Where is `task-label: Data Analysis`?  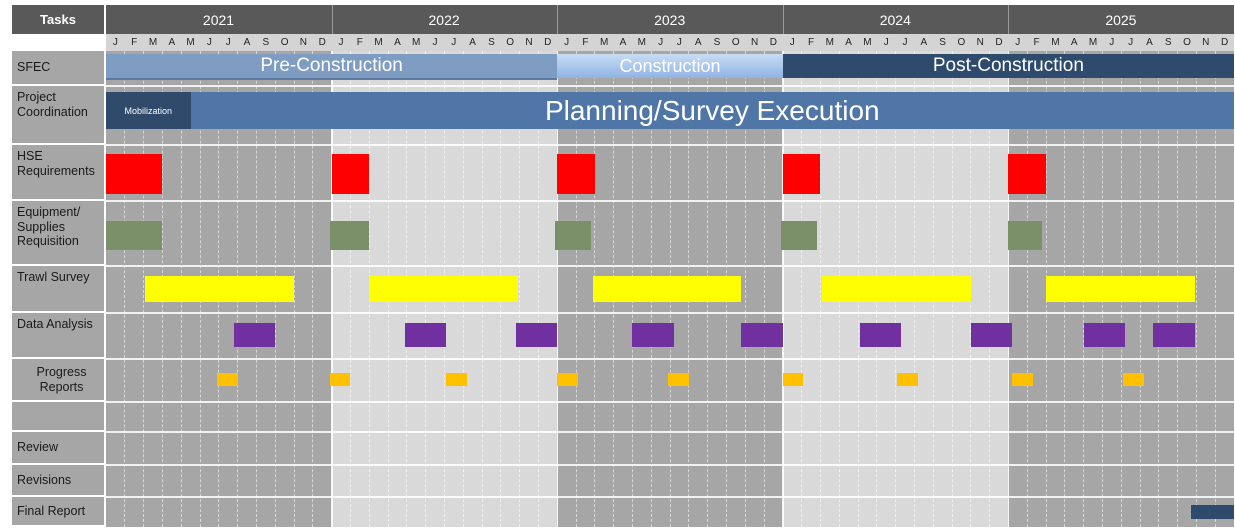 task-label: Data Analysis is located at coordinates (58, 335).